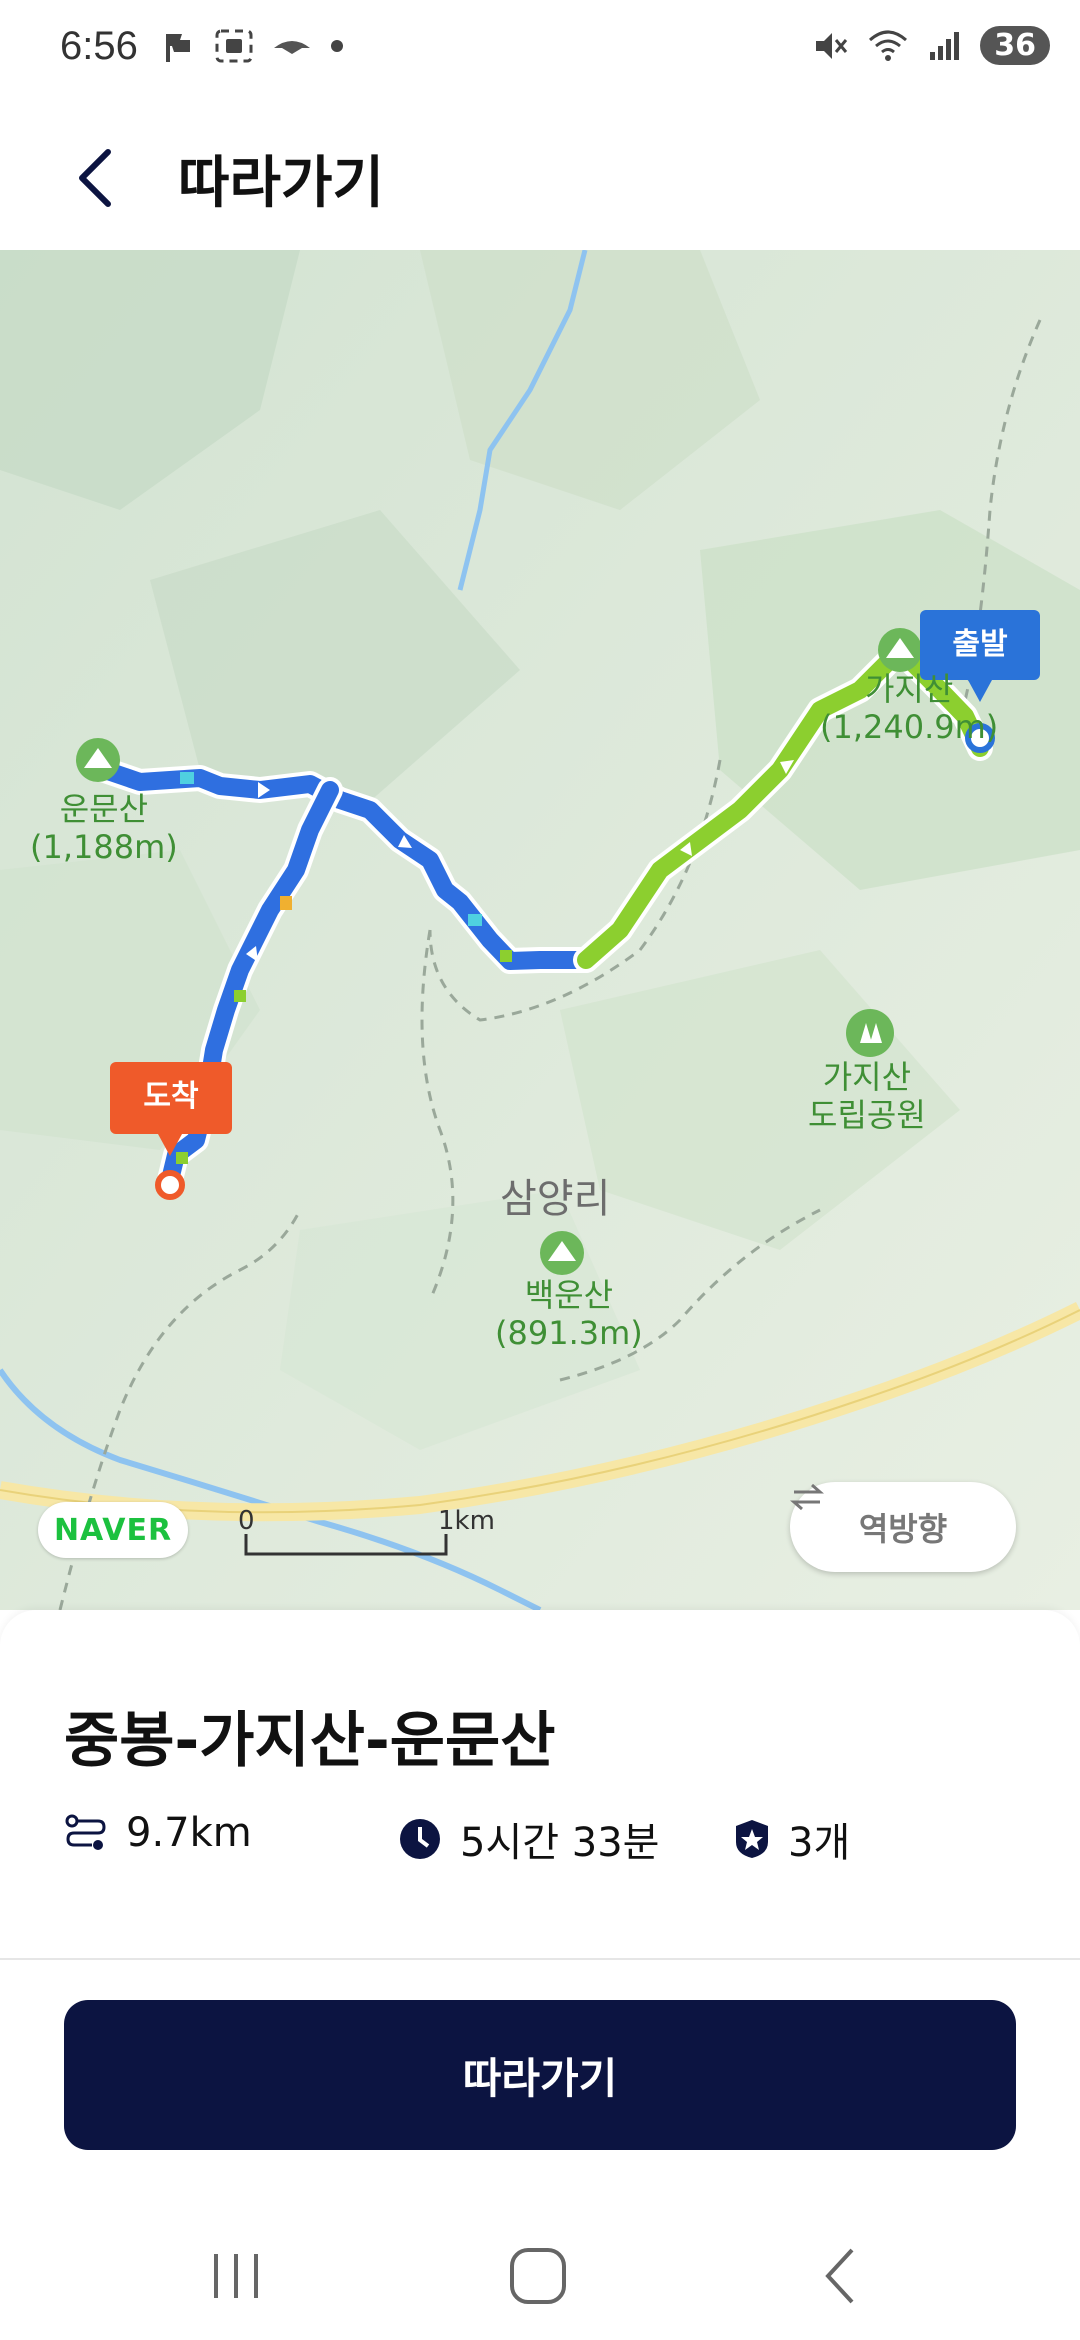 The width and height of the screenshot is (1080, 2340). What do you see at coordinates (337, 46) in the screenshot?
I see `more-dot-icon` at bounding box center [337, 46].